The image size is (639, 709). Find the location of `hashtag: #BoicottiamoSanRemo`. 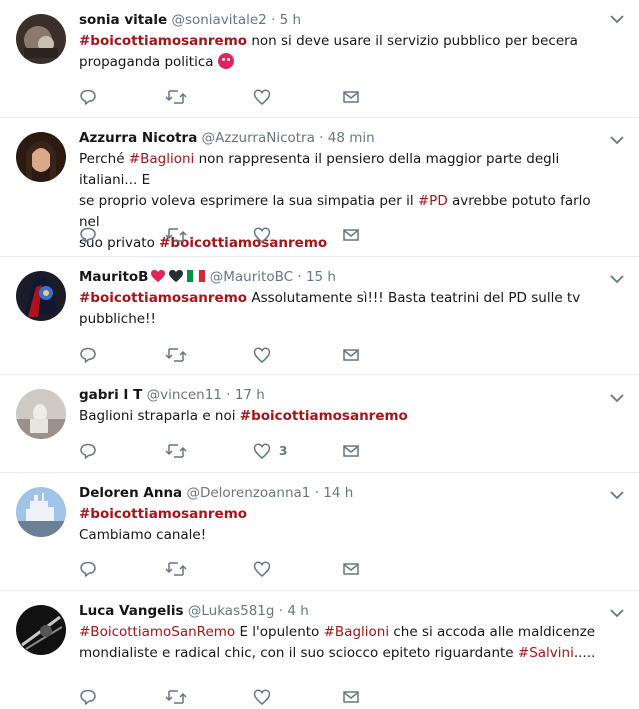

hashtag: #BoicottiamoSanRemo is located at coordinates (157, 632).